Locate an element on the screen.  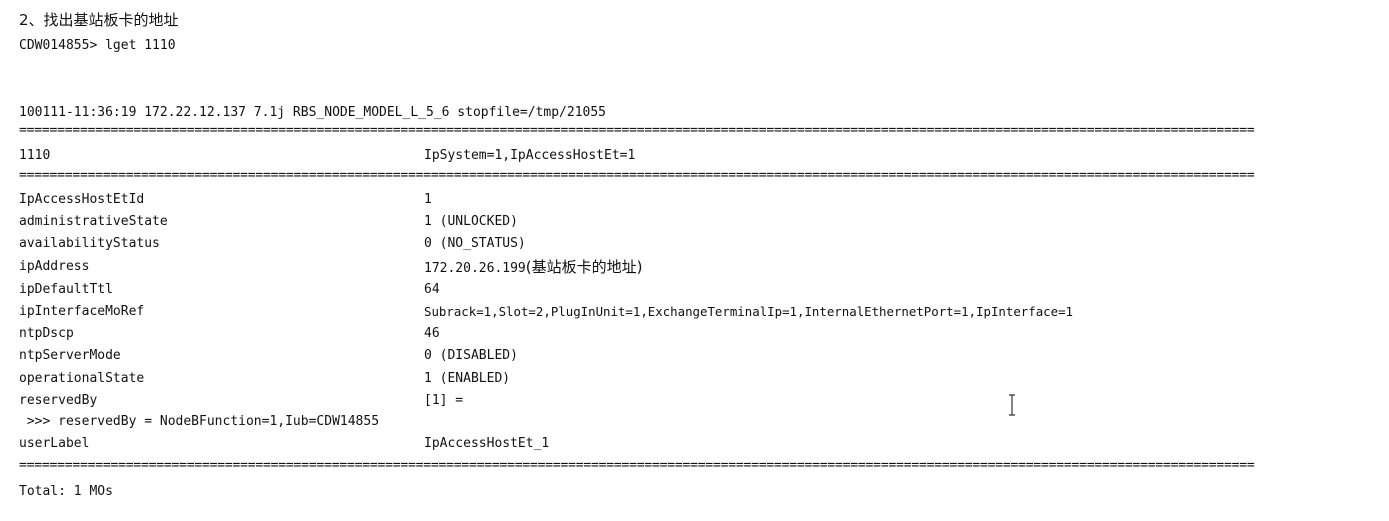
section-heading: 2、找出基站板卡的地址 is located at coordinates (99, 20).